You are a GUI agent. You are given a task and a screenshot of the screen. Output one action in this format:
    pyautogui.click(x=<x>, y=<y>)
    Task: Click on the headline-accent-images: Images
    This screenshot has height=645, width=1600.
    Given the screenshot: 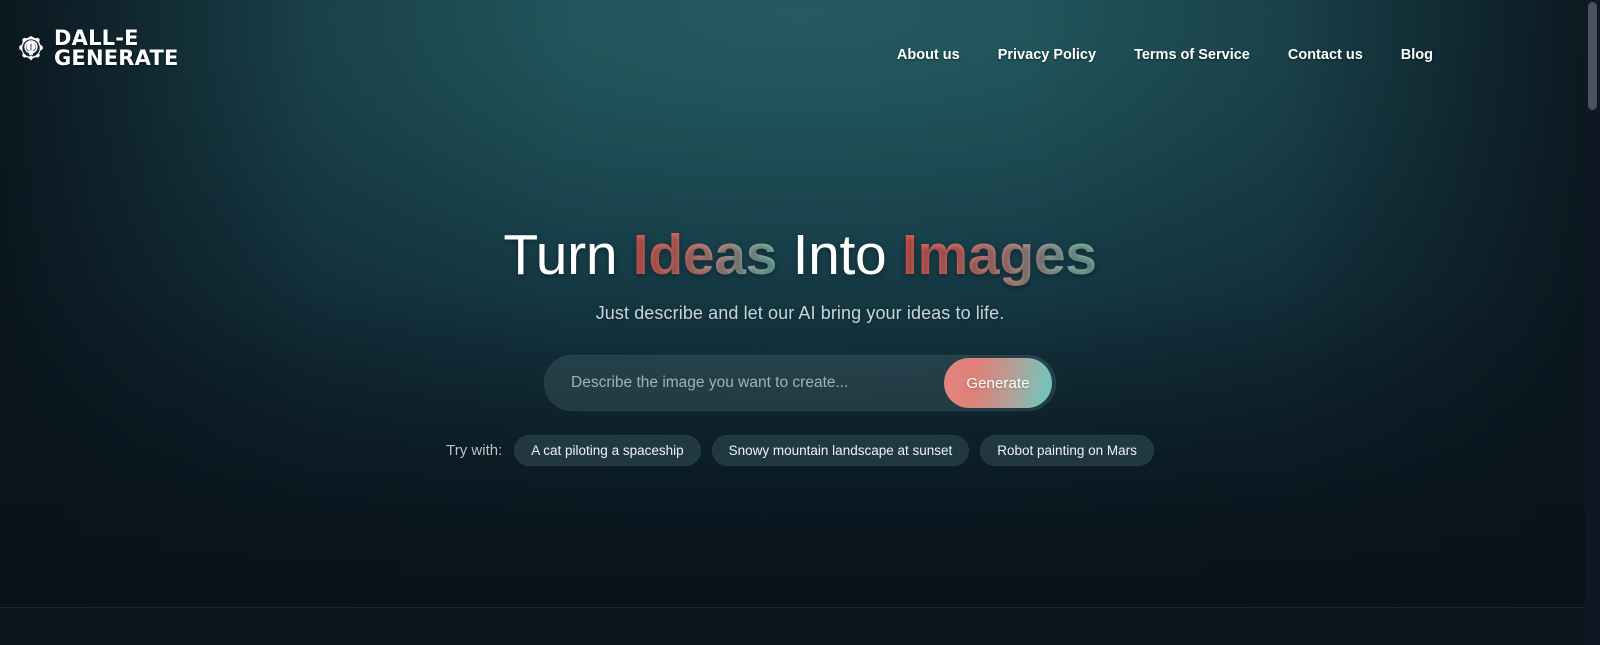 What is the action you would take?
    pyautogui.click(x=999, y=255)
    